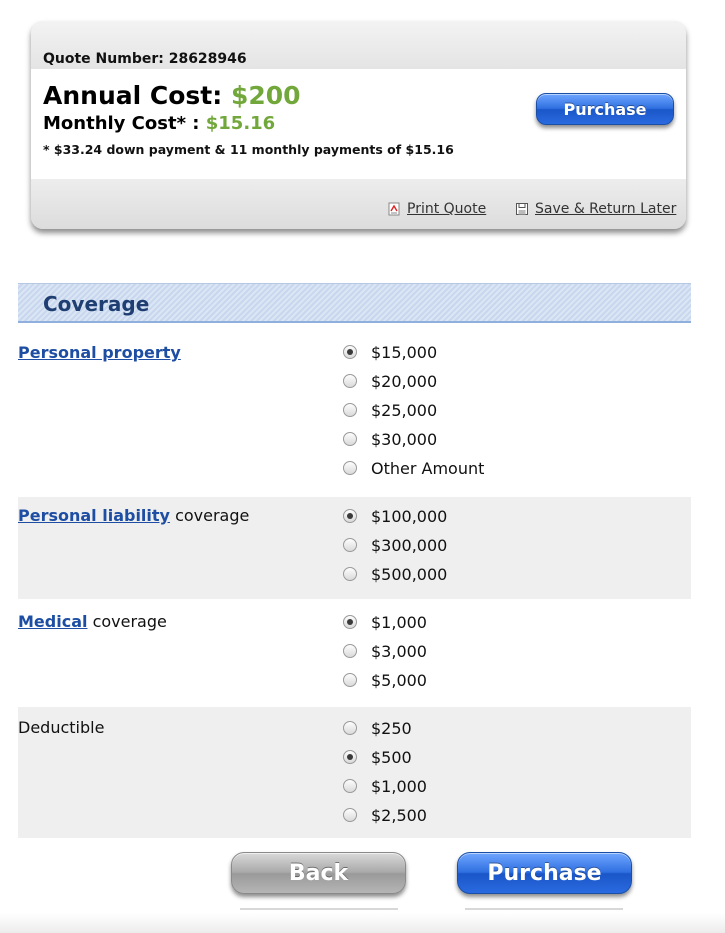 This screenshot has height=933, width=725. I want to click on quote-number-row: Quote Number: 28628946, so click(358, 45).